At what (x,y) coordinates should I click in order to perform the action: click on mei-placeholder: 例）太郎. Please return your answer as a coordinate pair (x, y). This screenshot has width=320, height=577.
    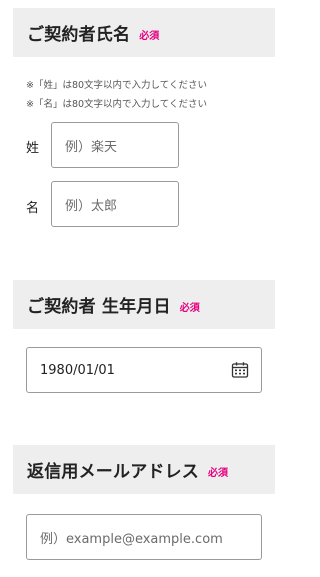
    Looking at the image, I should click on (91, 206).